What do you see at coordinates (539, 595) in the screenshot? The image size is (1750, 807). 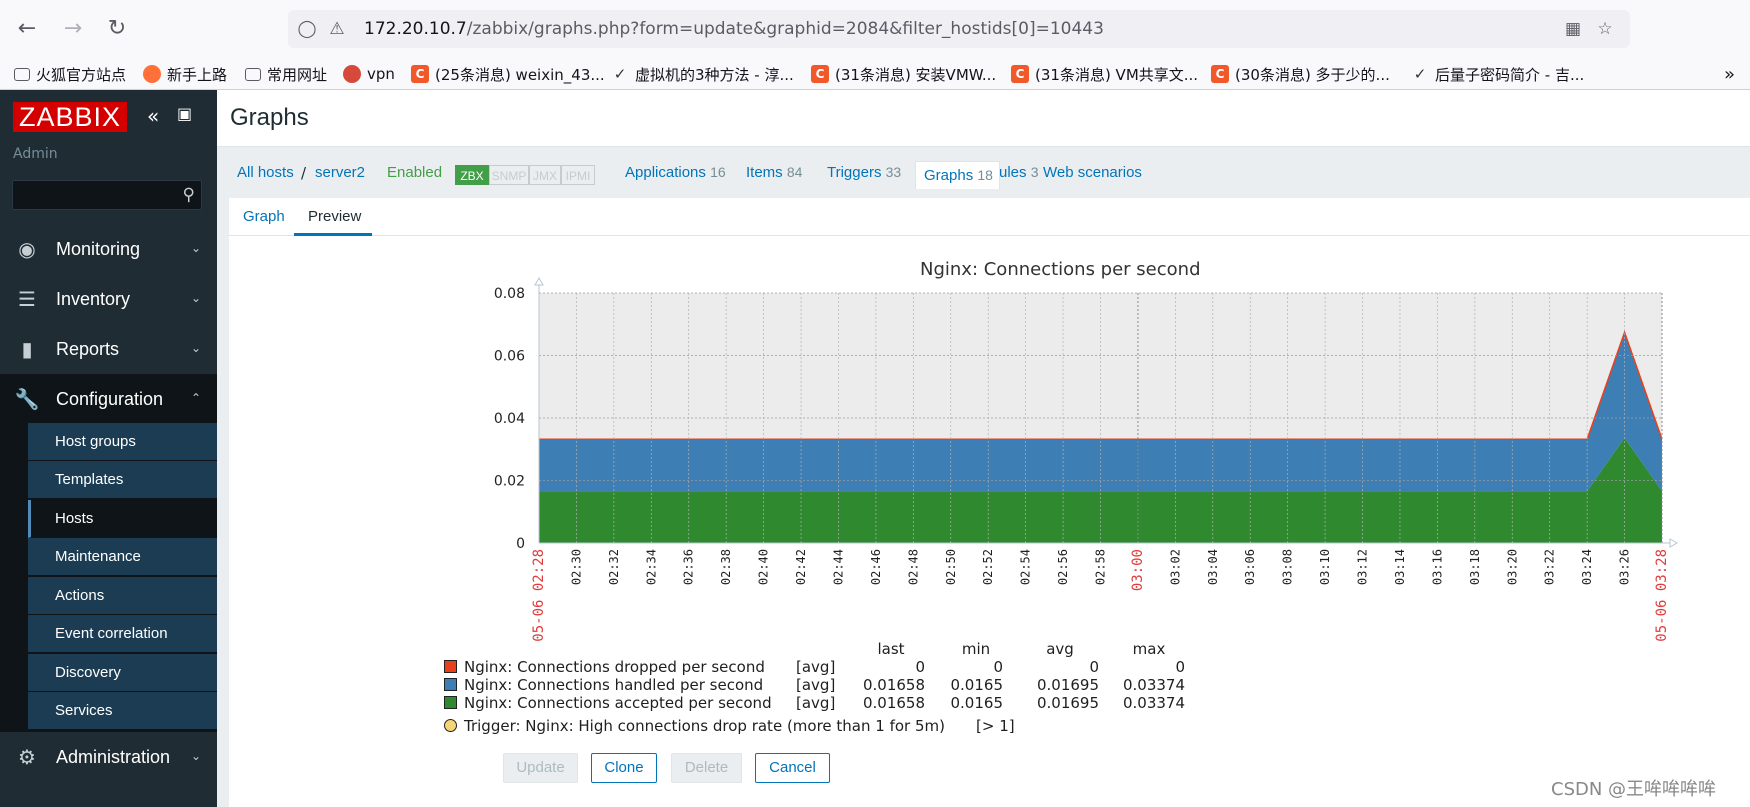 I see `x-tick-label: 05-06 02:28` at bounding box center [539, 595].